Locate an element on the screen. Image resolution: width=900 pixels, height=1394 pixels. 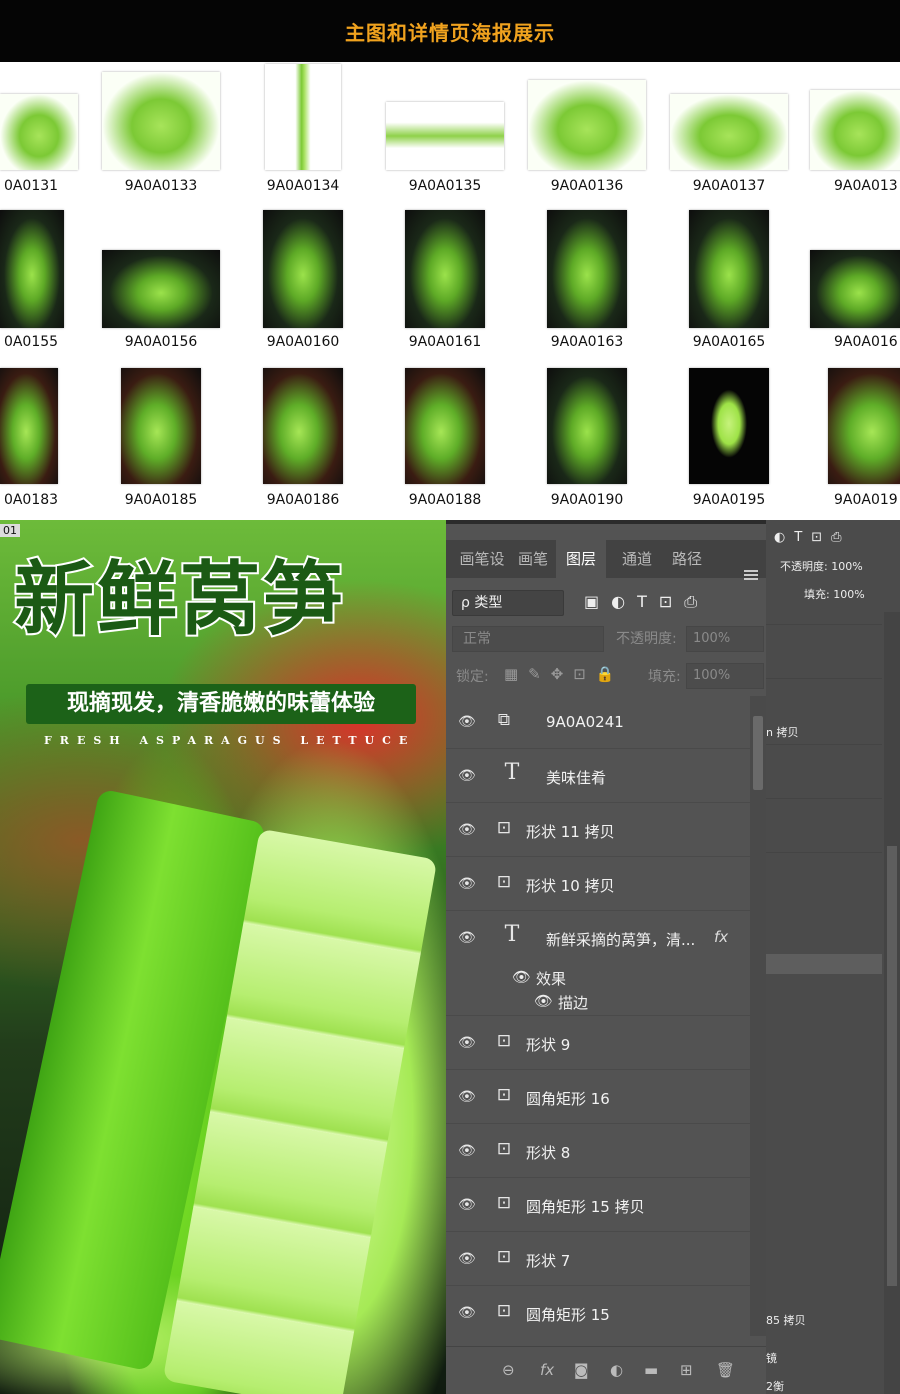
adjustment-layer-icon: ◐ is located at coordinates (616, 1370).